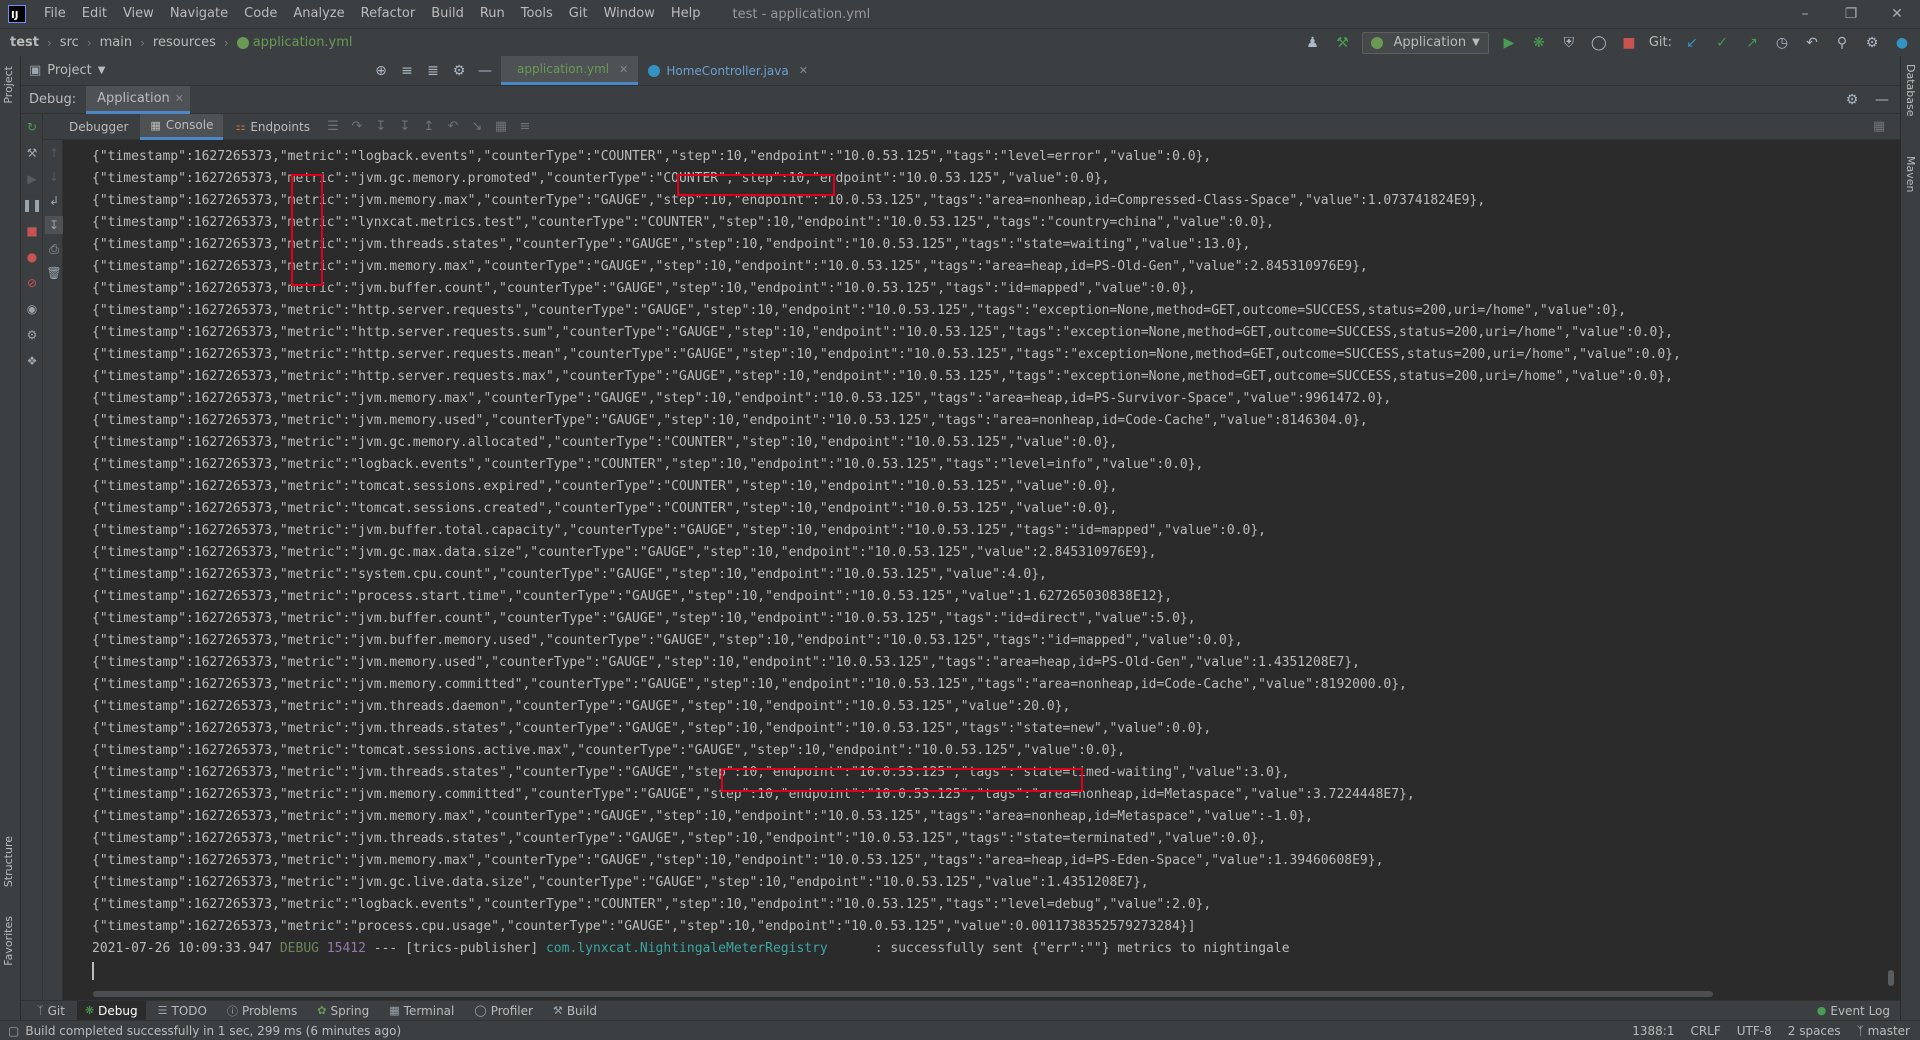 This screenshot has width=1920, height=1040. What do you see at coordinates (8, 941) in the screenshot?
I see `favorites-side-tab: Favorites` at bounding box center [8, 941].